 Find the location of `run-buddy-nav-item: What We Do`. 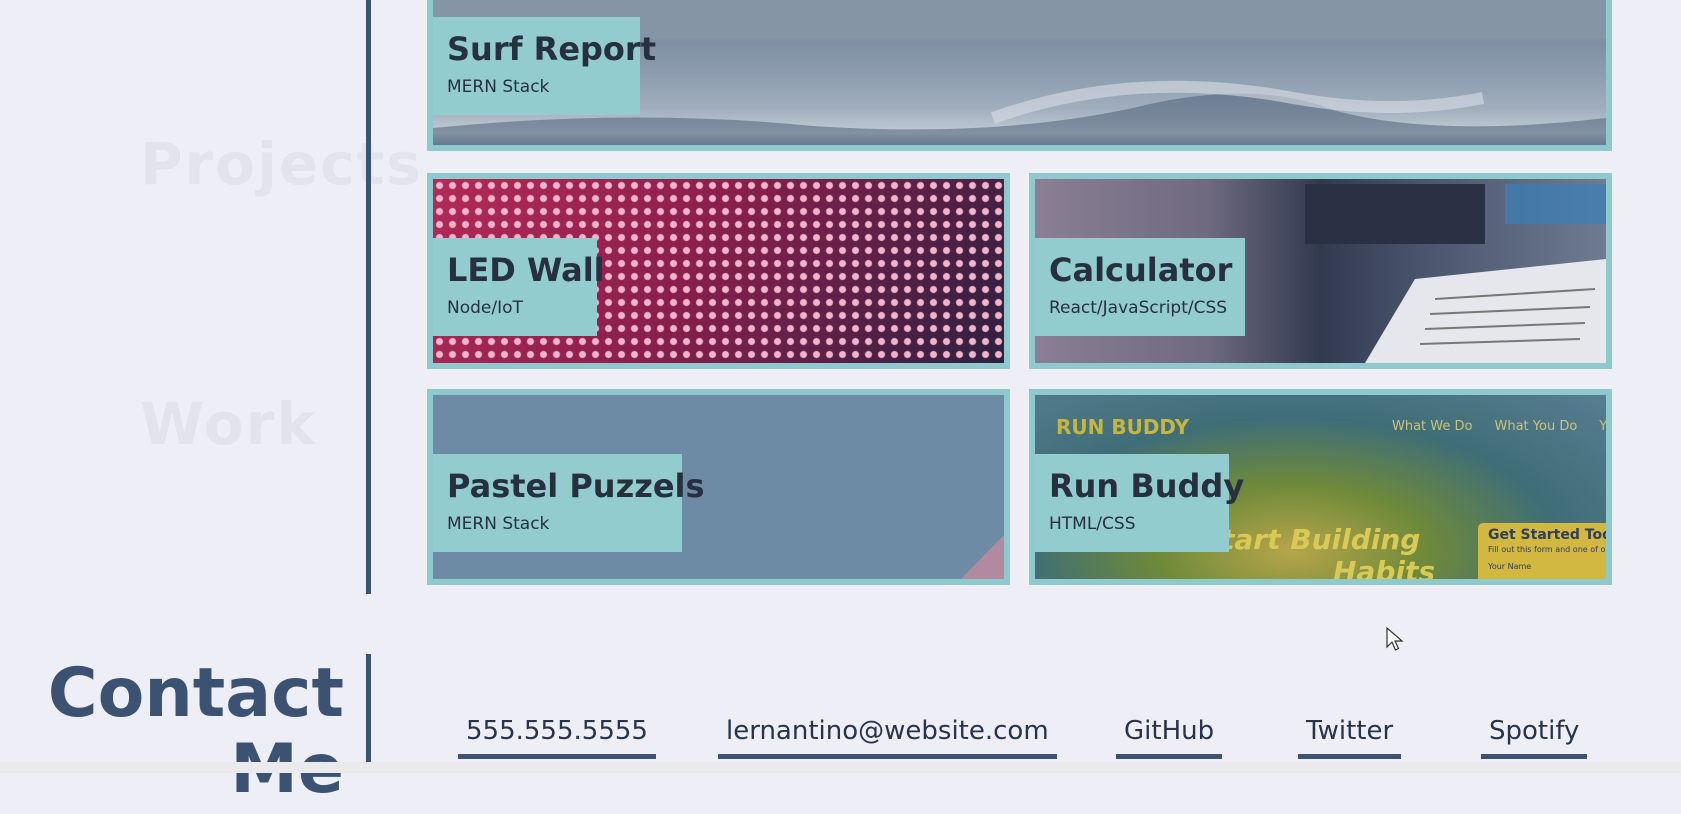

run-buddy-nav-item: What We Do is located at coordinates (1432, 426).